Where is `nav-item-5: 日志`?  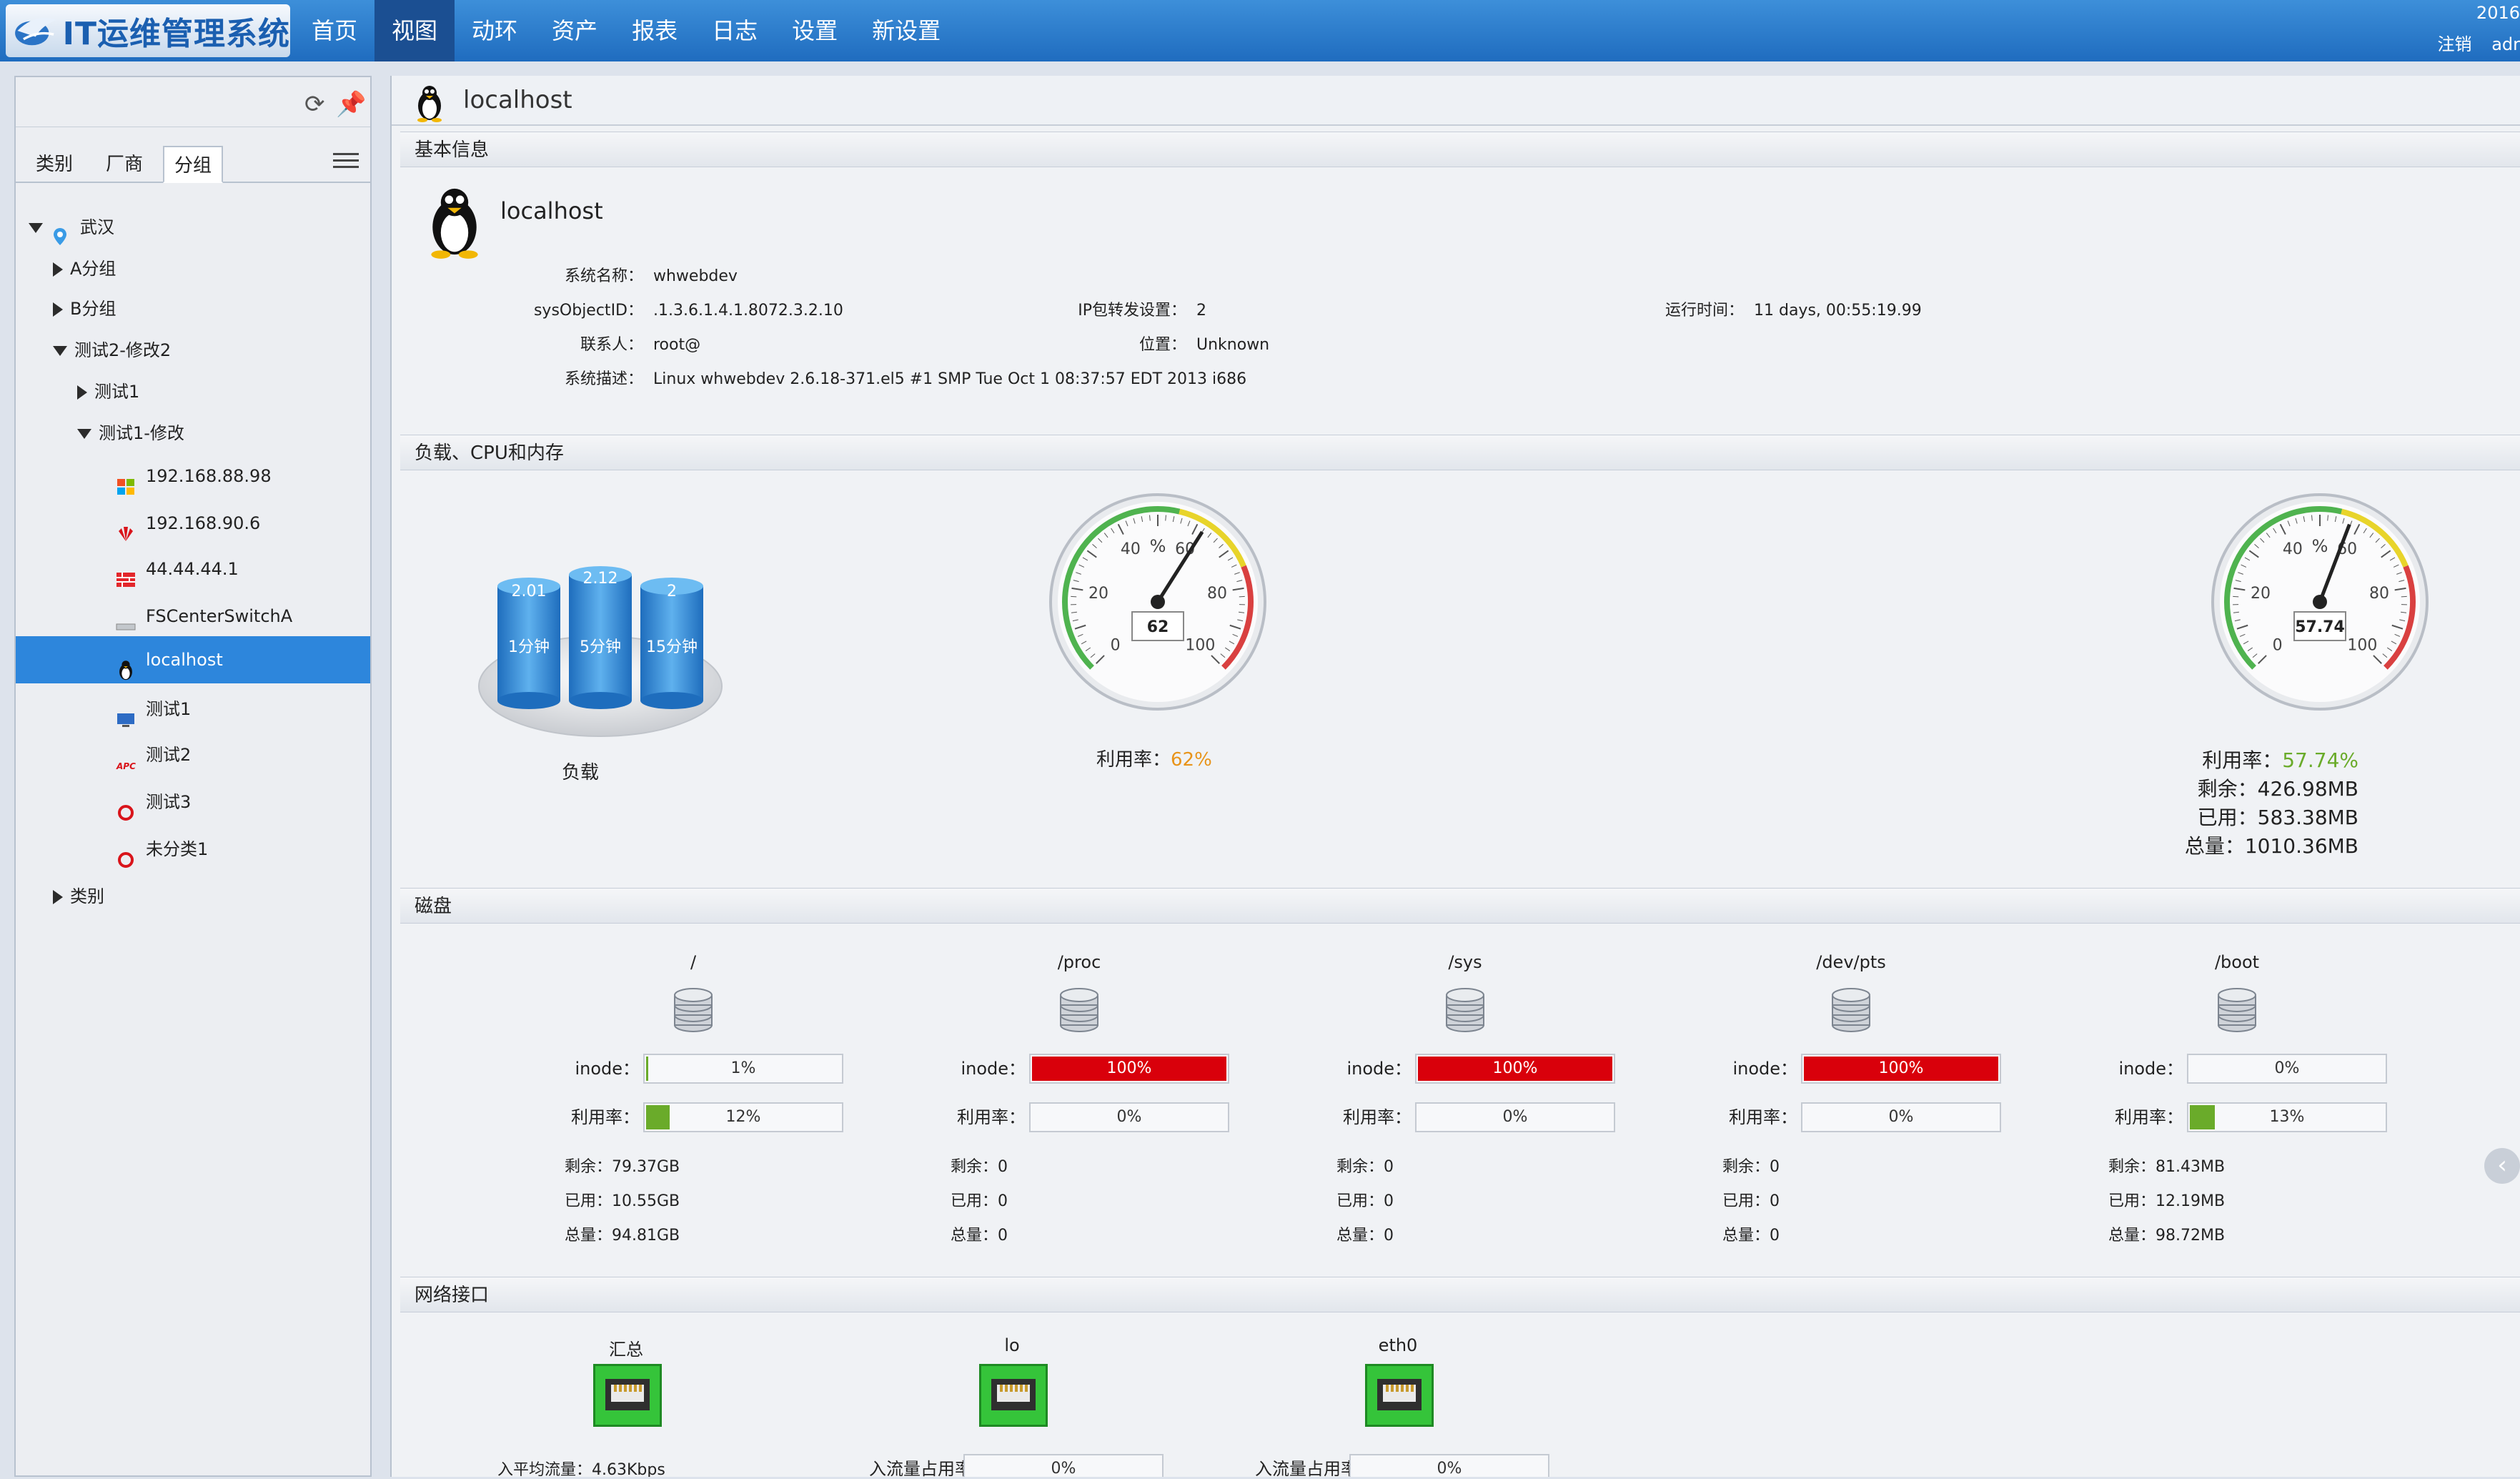 nav-item-5: 日志 is located at coordinates (735, 30).